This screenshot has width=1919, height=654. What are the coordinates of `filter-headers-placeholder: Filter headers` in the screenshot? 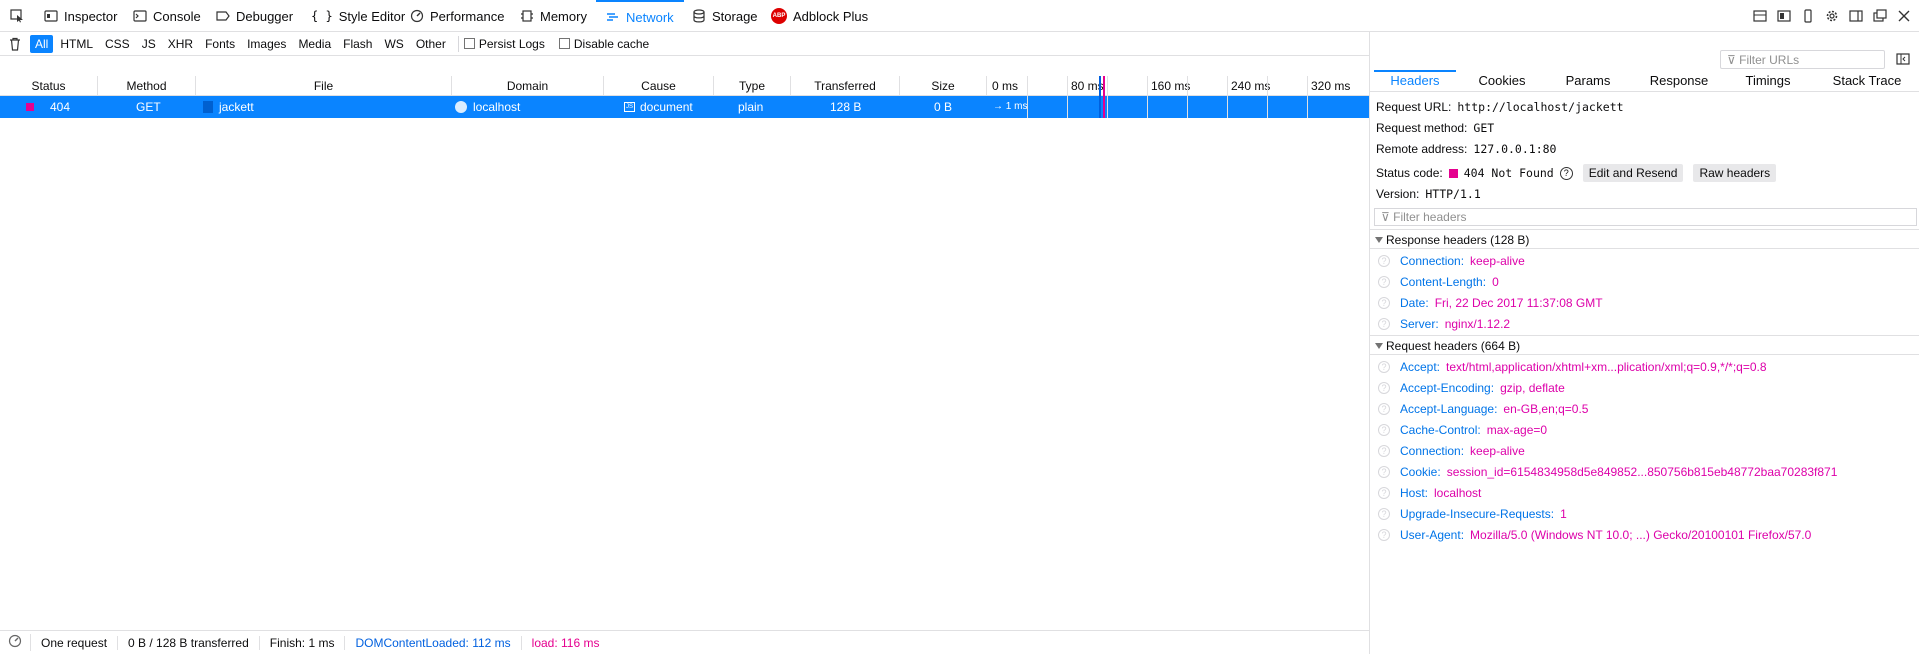 It's located at (1430, 217).